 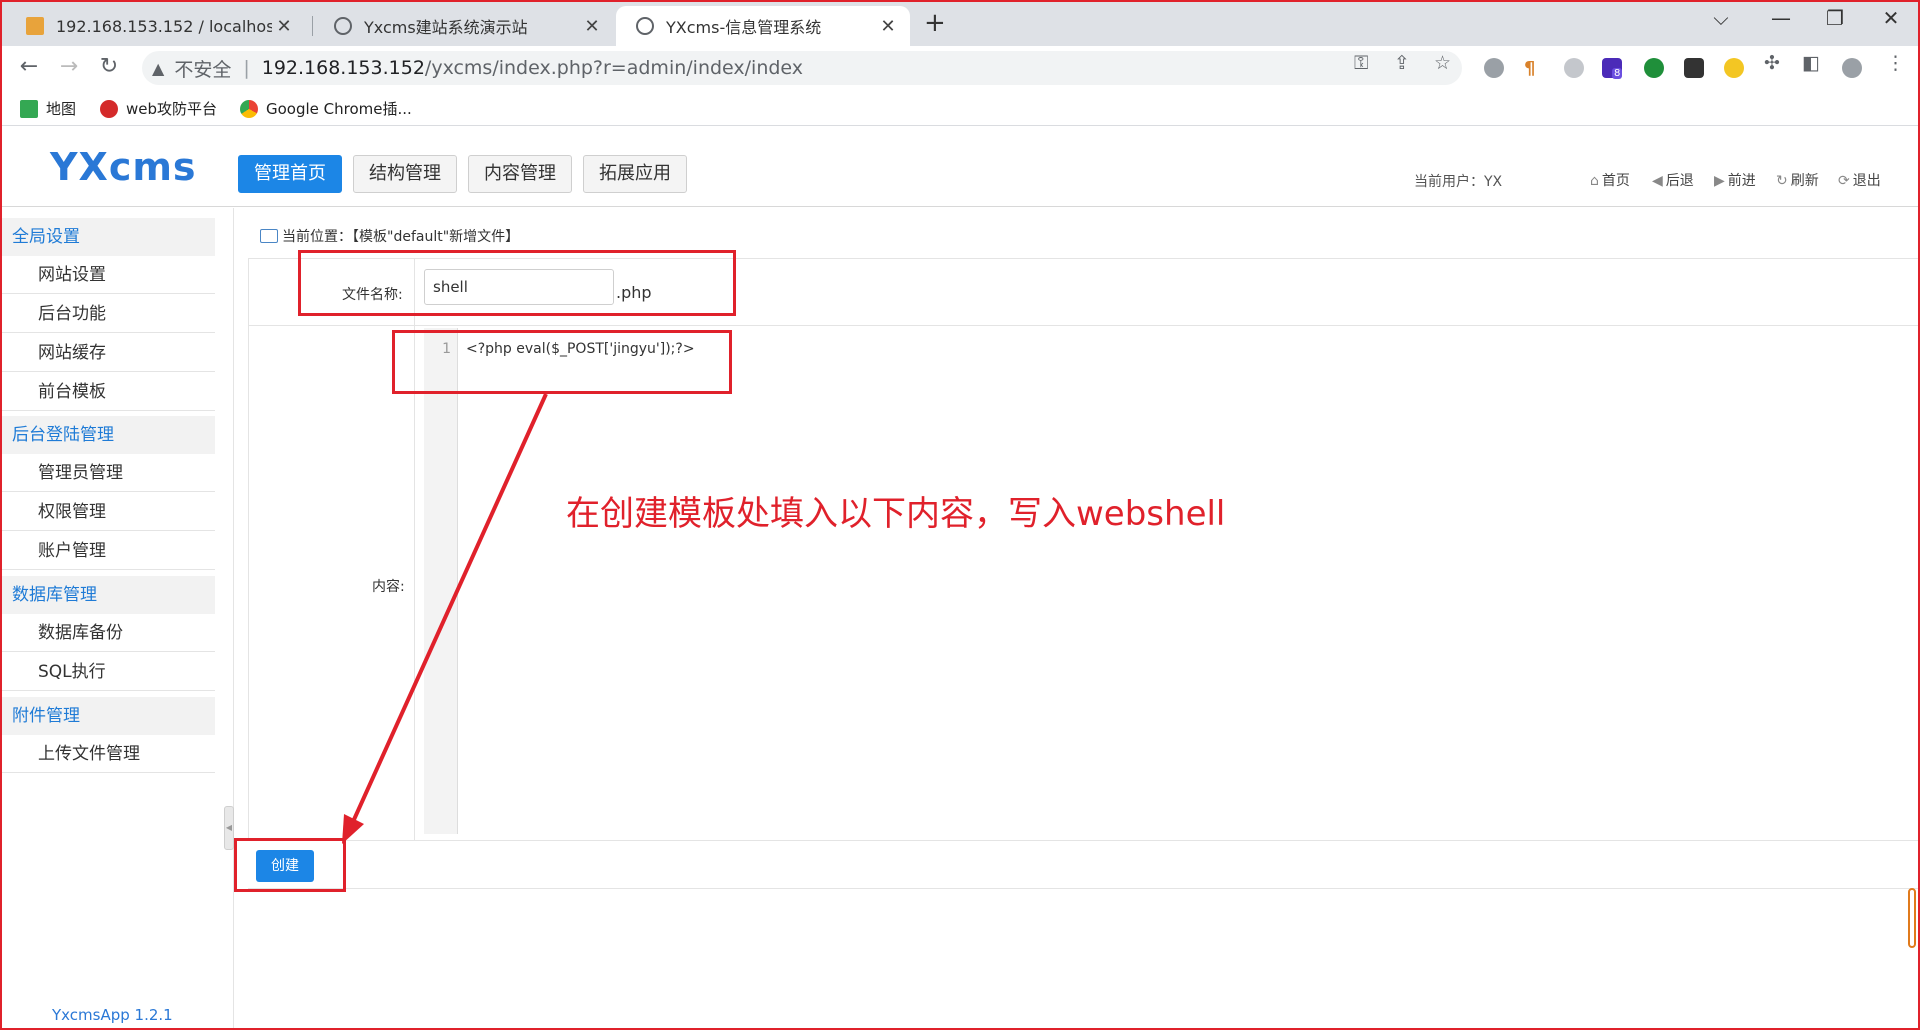 What do you see at coordinates (108, 473) in the screenshot?
I see `sidebar-item-admins: 管理员管理` at bounding box center [108, 473].